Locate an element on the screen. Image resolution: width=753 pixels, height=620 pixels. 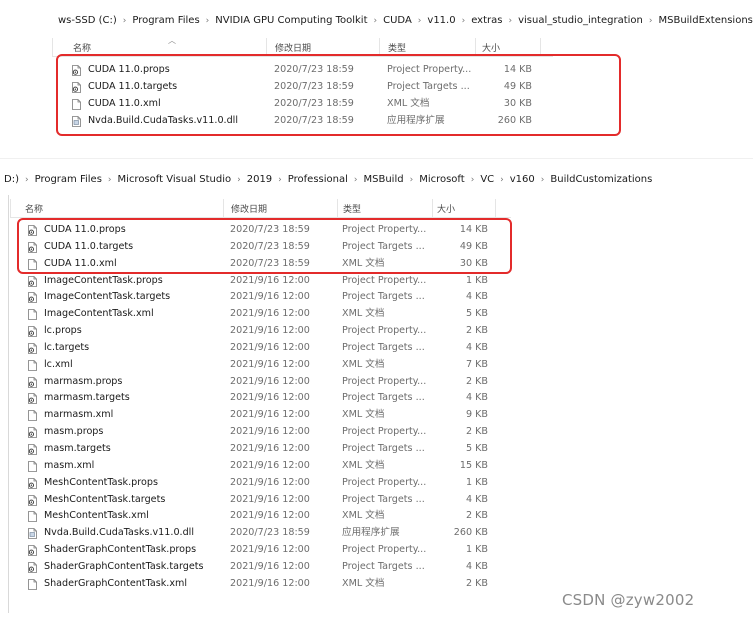
breadcrumb-item: extras is located at coordinates (486, 20).